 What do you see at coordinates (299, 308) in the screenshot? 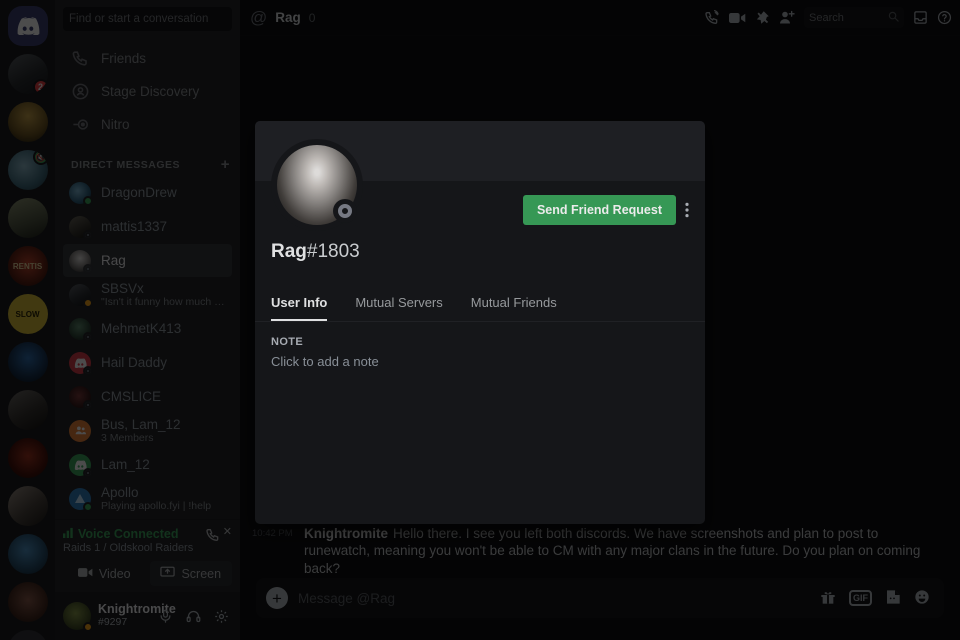
I see `tab-user-info: User Info` at bounding box center [299, 308].